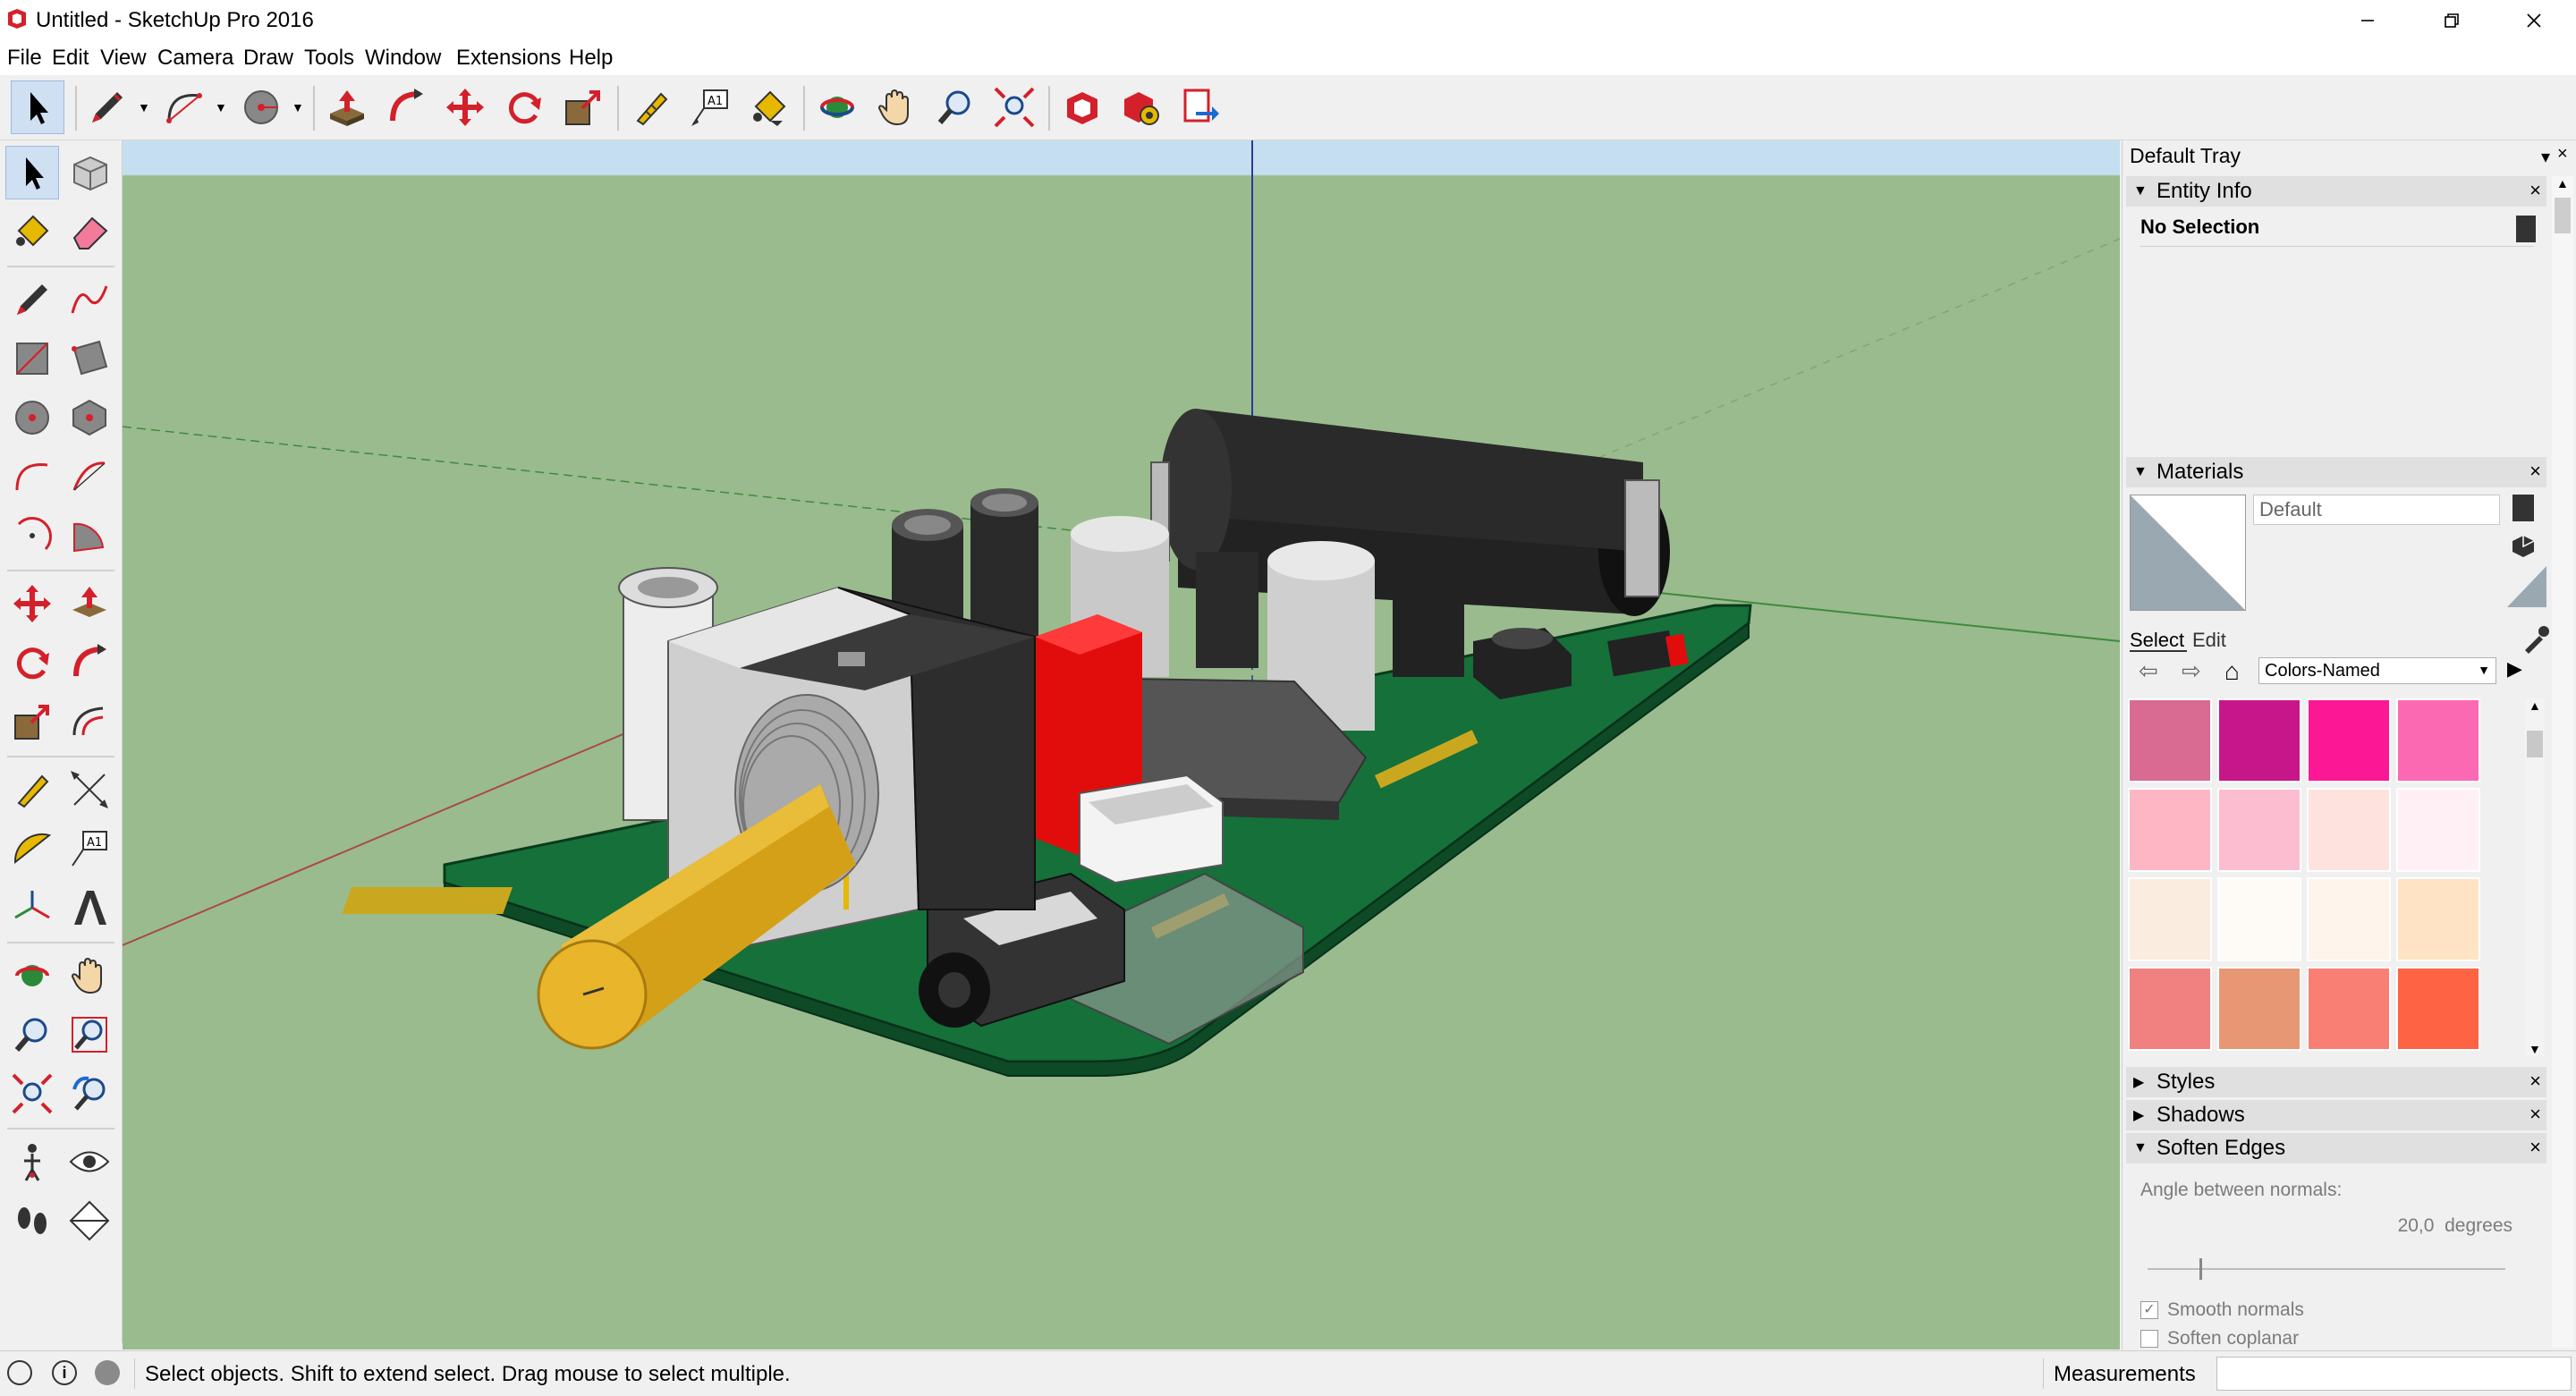  What do you see at coordinates (89, 358) in the screenshot?
I see `rotated-rectangle-tool-button` at bounding box center [89, 358].